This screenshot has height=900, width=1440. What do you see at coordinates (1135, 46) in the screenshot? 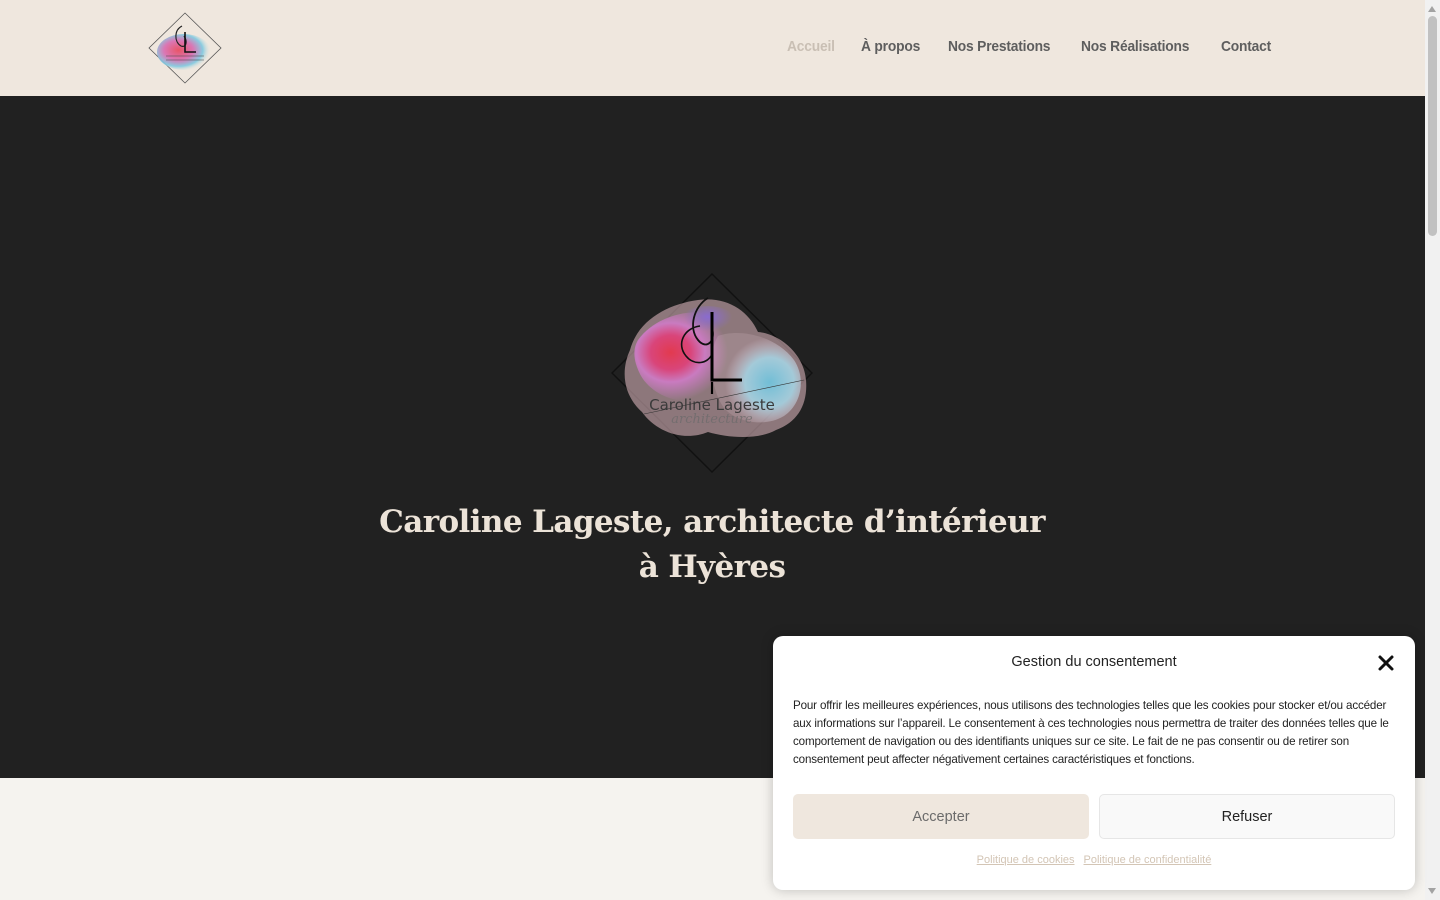
I see `nav-item-nos-realisations: Nos Réalisations` at bounding box center [1135, 46].